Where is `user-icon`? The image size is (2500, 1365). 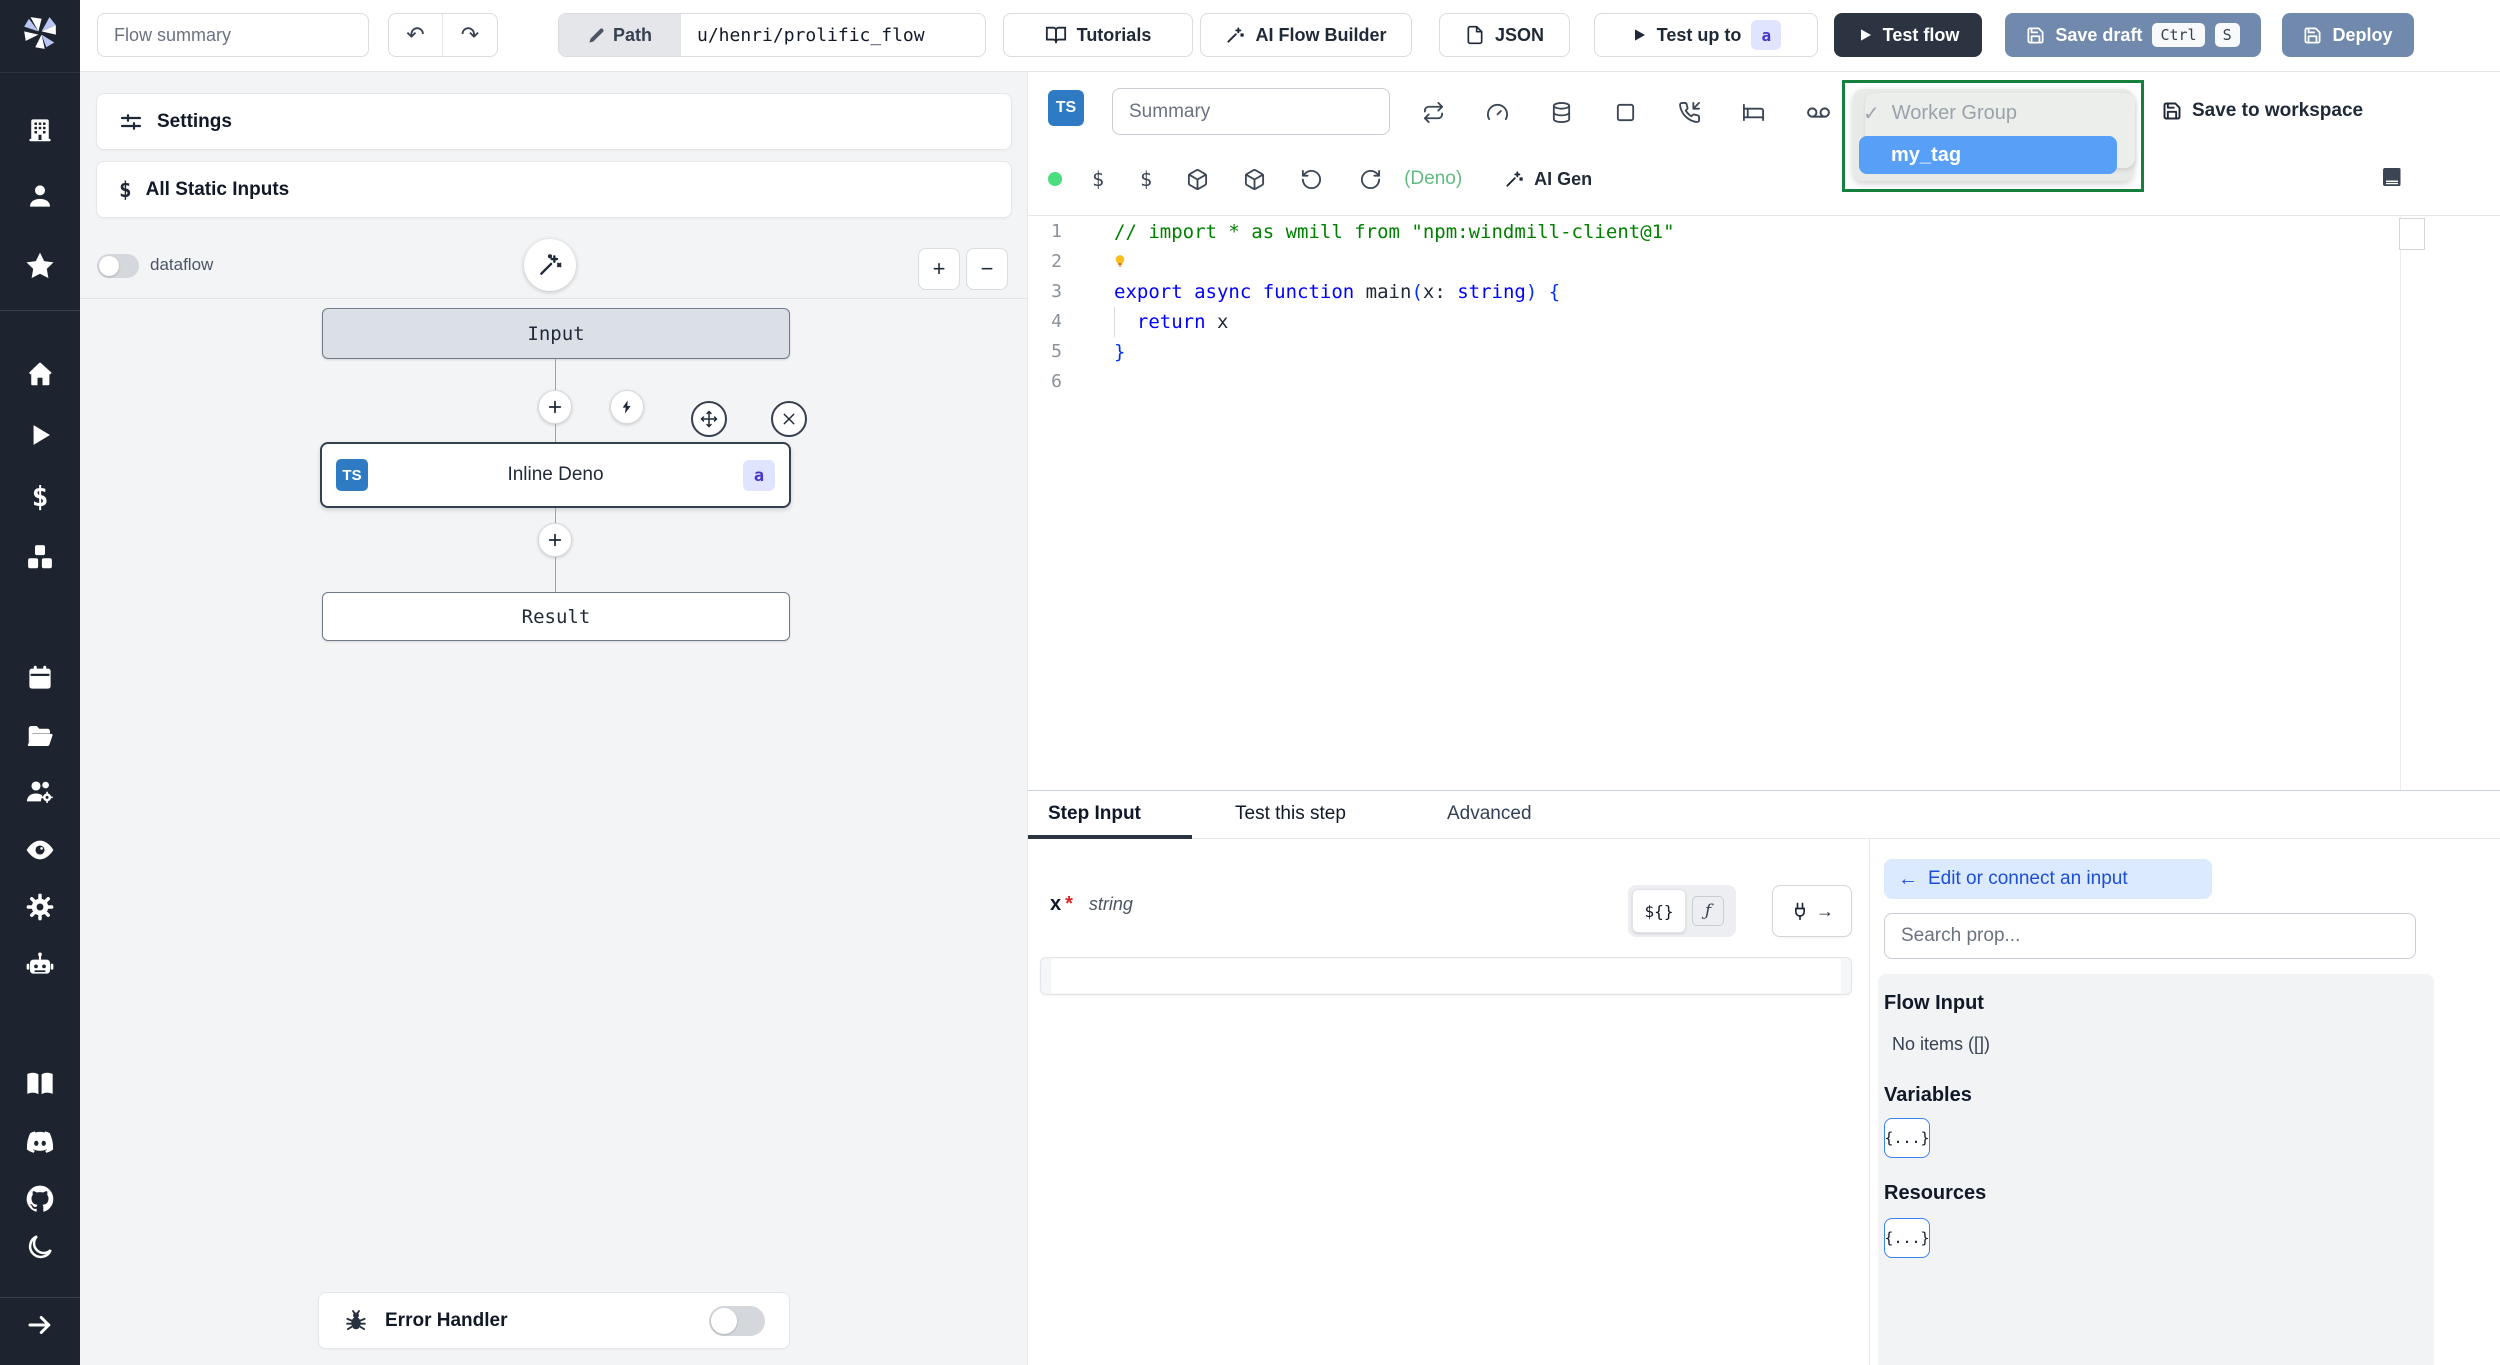
user-icon is located at coordinates (40, 196).